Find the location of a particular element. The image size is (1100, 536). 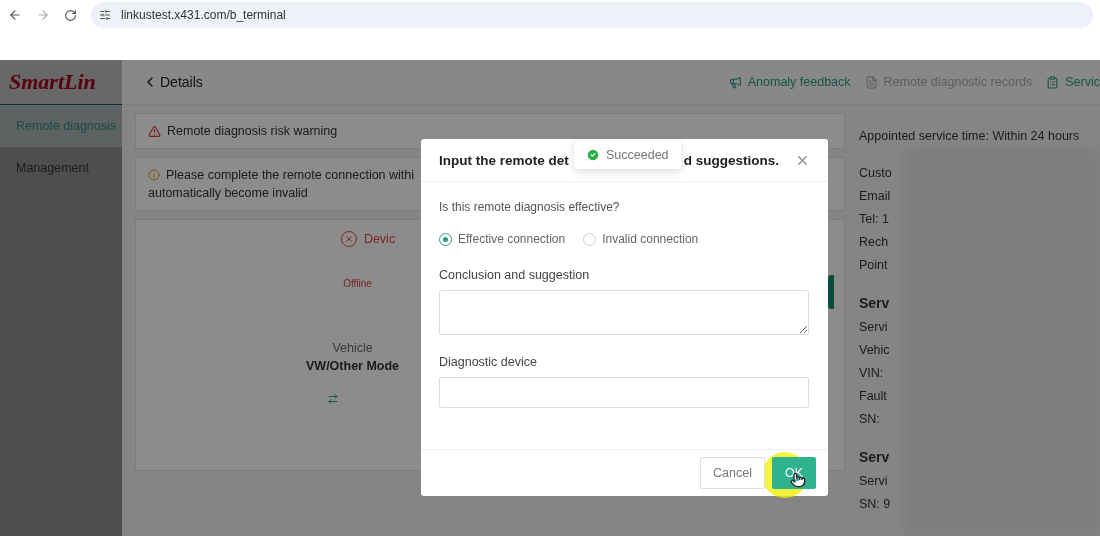

offline-label: Offline is located at coordinates (357, 283).